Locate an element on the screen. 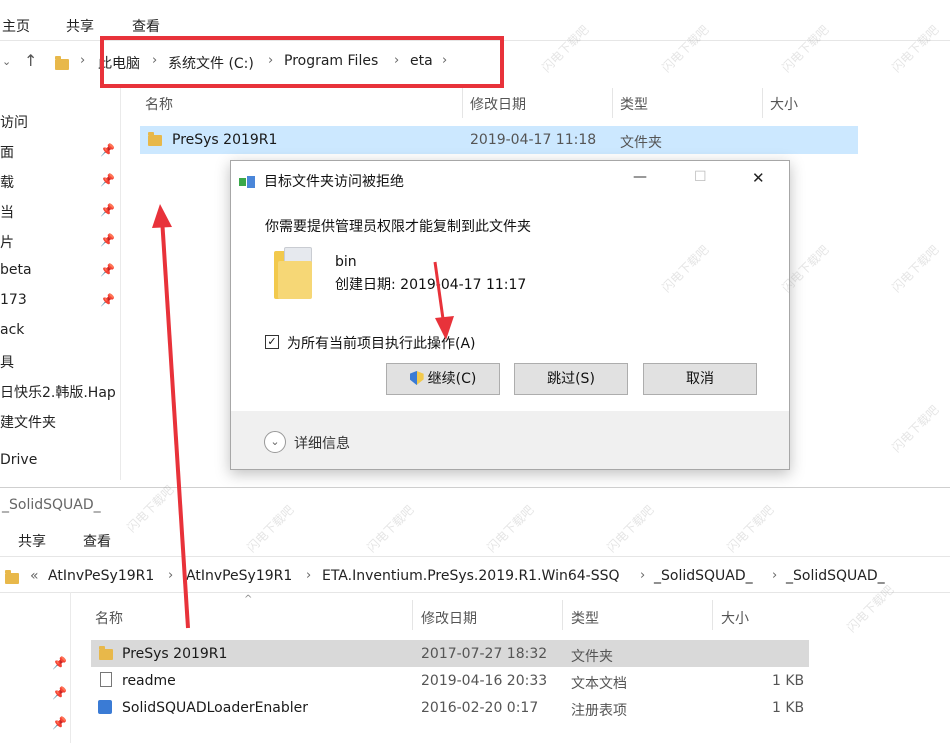 This screenshot has width=950, height=743. red-arrow-up is located at coordinates (171, 416).